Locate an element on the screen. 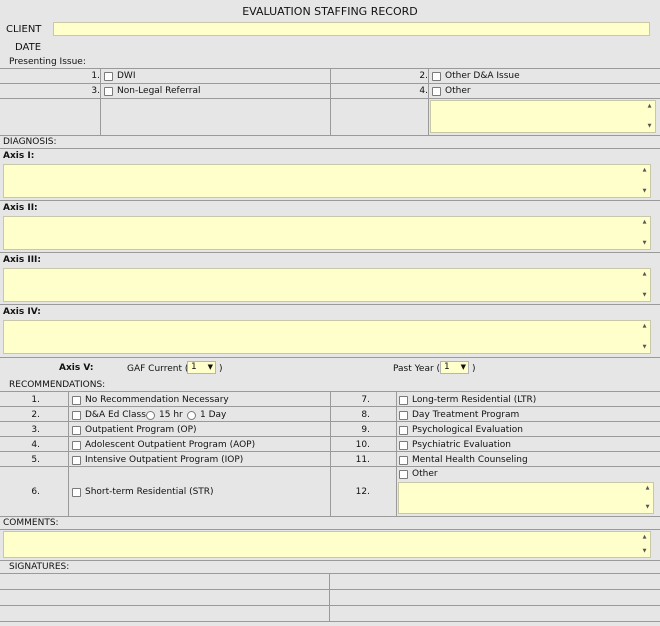  ed-class-15hr-radio is located at coordinates (150, 415).